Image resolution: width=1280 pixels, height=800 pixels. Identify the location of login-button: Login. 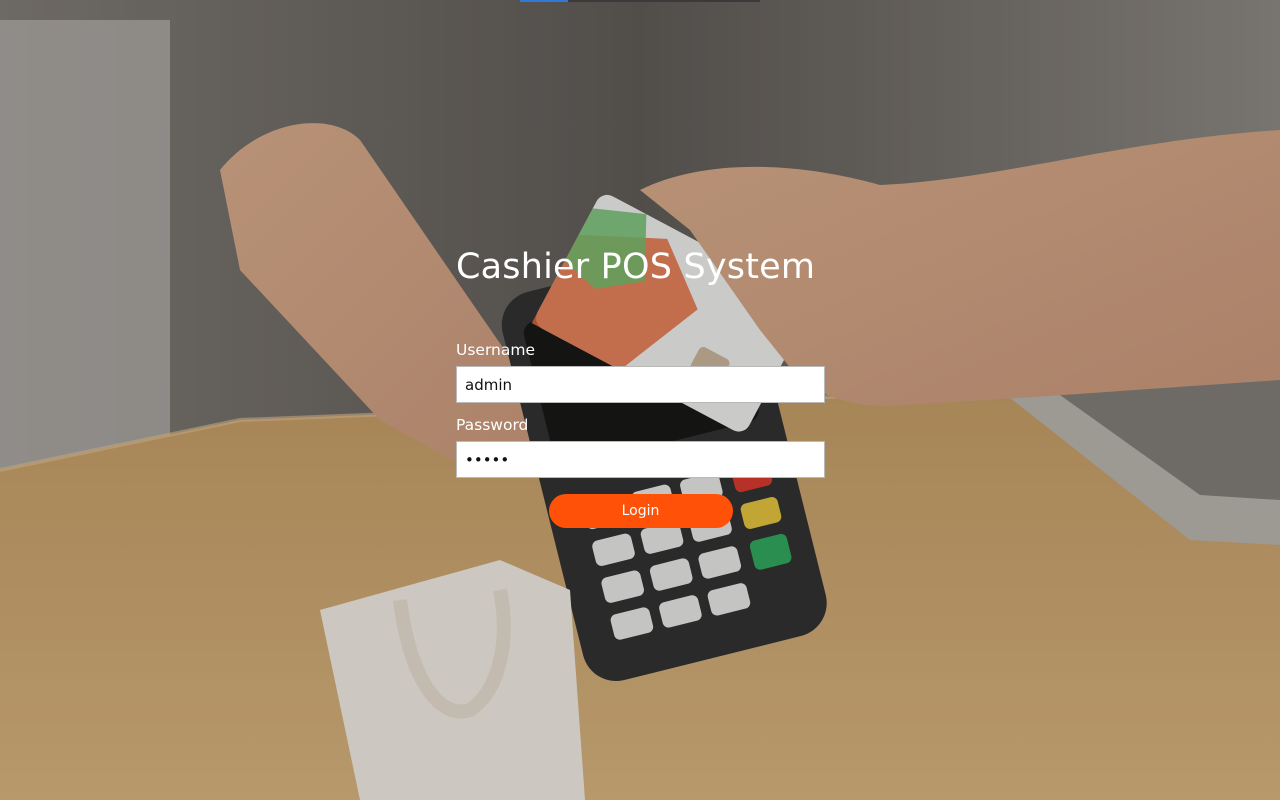
(640, 511).